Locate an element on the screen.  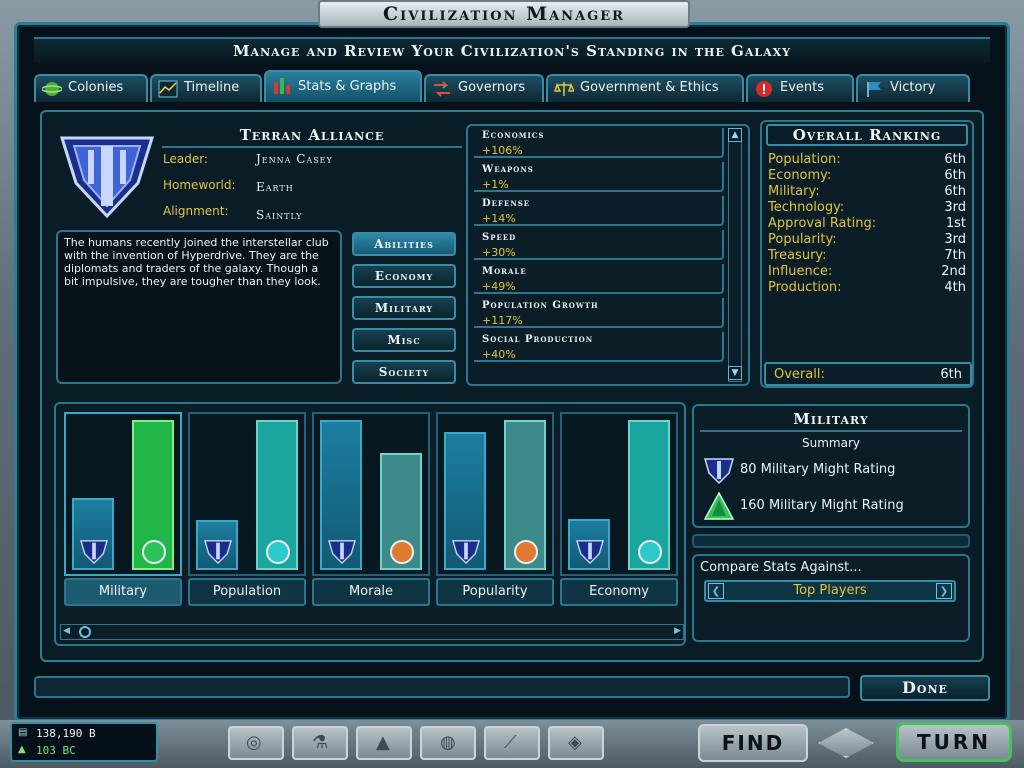
ranking-label: Popularity: is located at coordinates (802, 239).